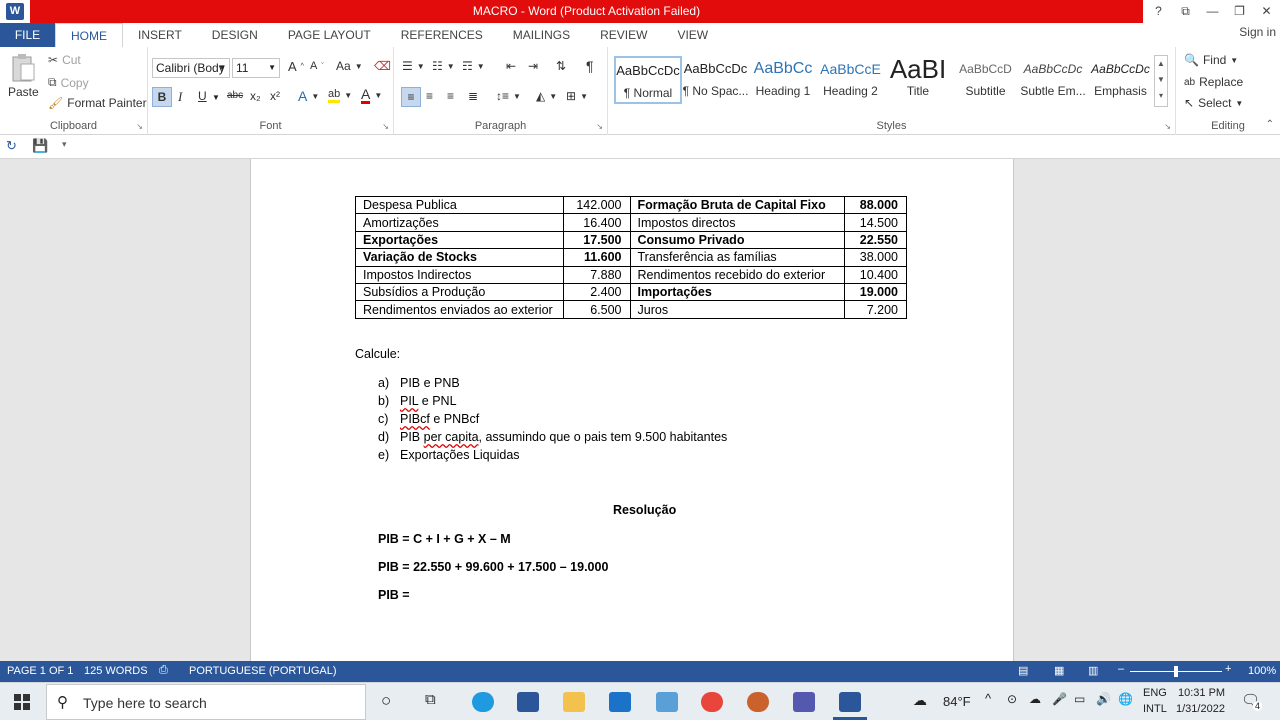 This screenshot has width=1280, height=720. Describe the element at coordinates (875, 309) in the screenshot. I see `table-cell: 7.200` at that location.